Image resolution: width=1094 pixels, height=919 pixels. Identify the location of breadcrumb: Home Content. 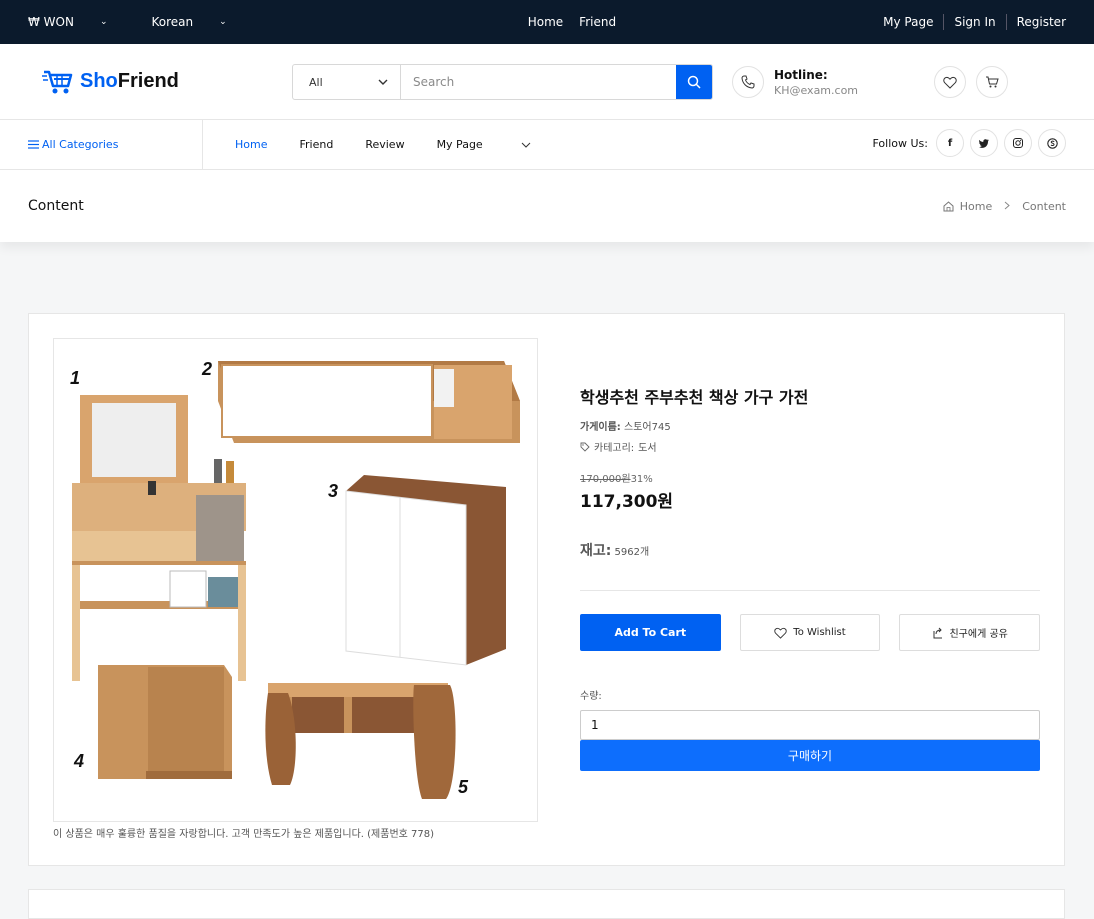
(1004, 206).